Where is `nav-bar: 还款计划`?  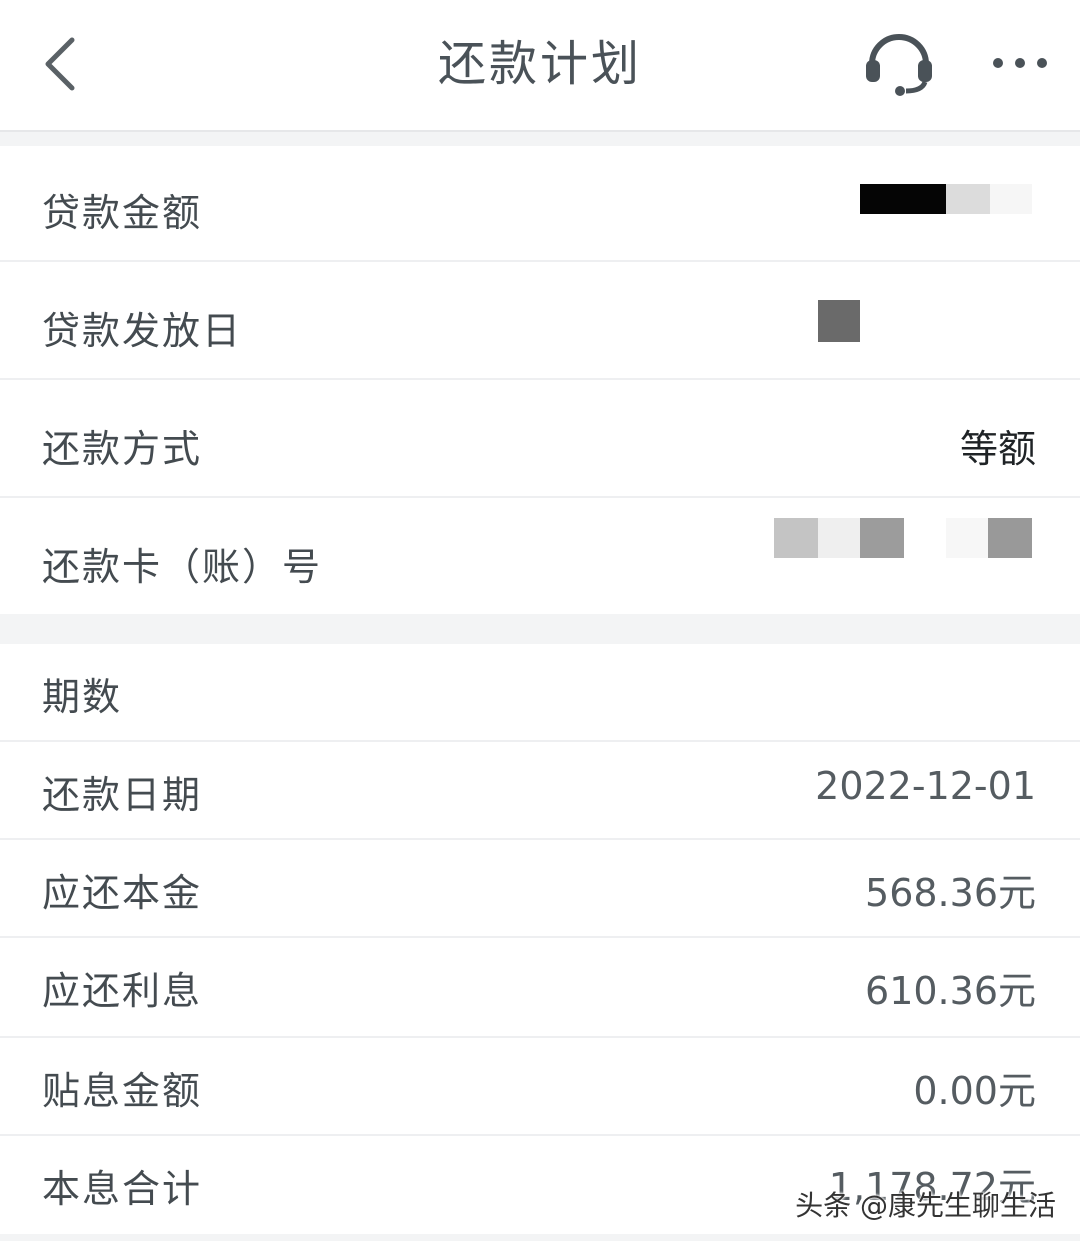
nav-bar: 还款计划 is located at coordinates (540, 66).